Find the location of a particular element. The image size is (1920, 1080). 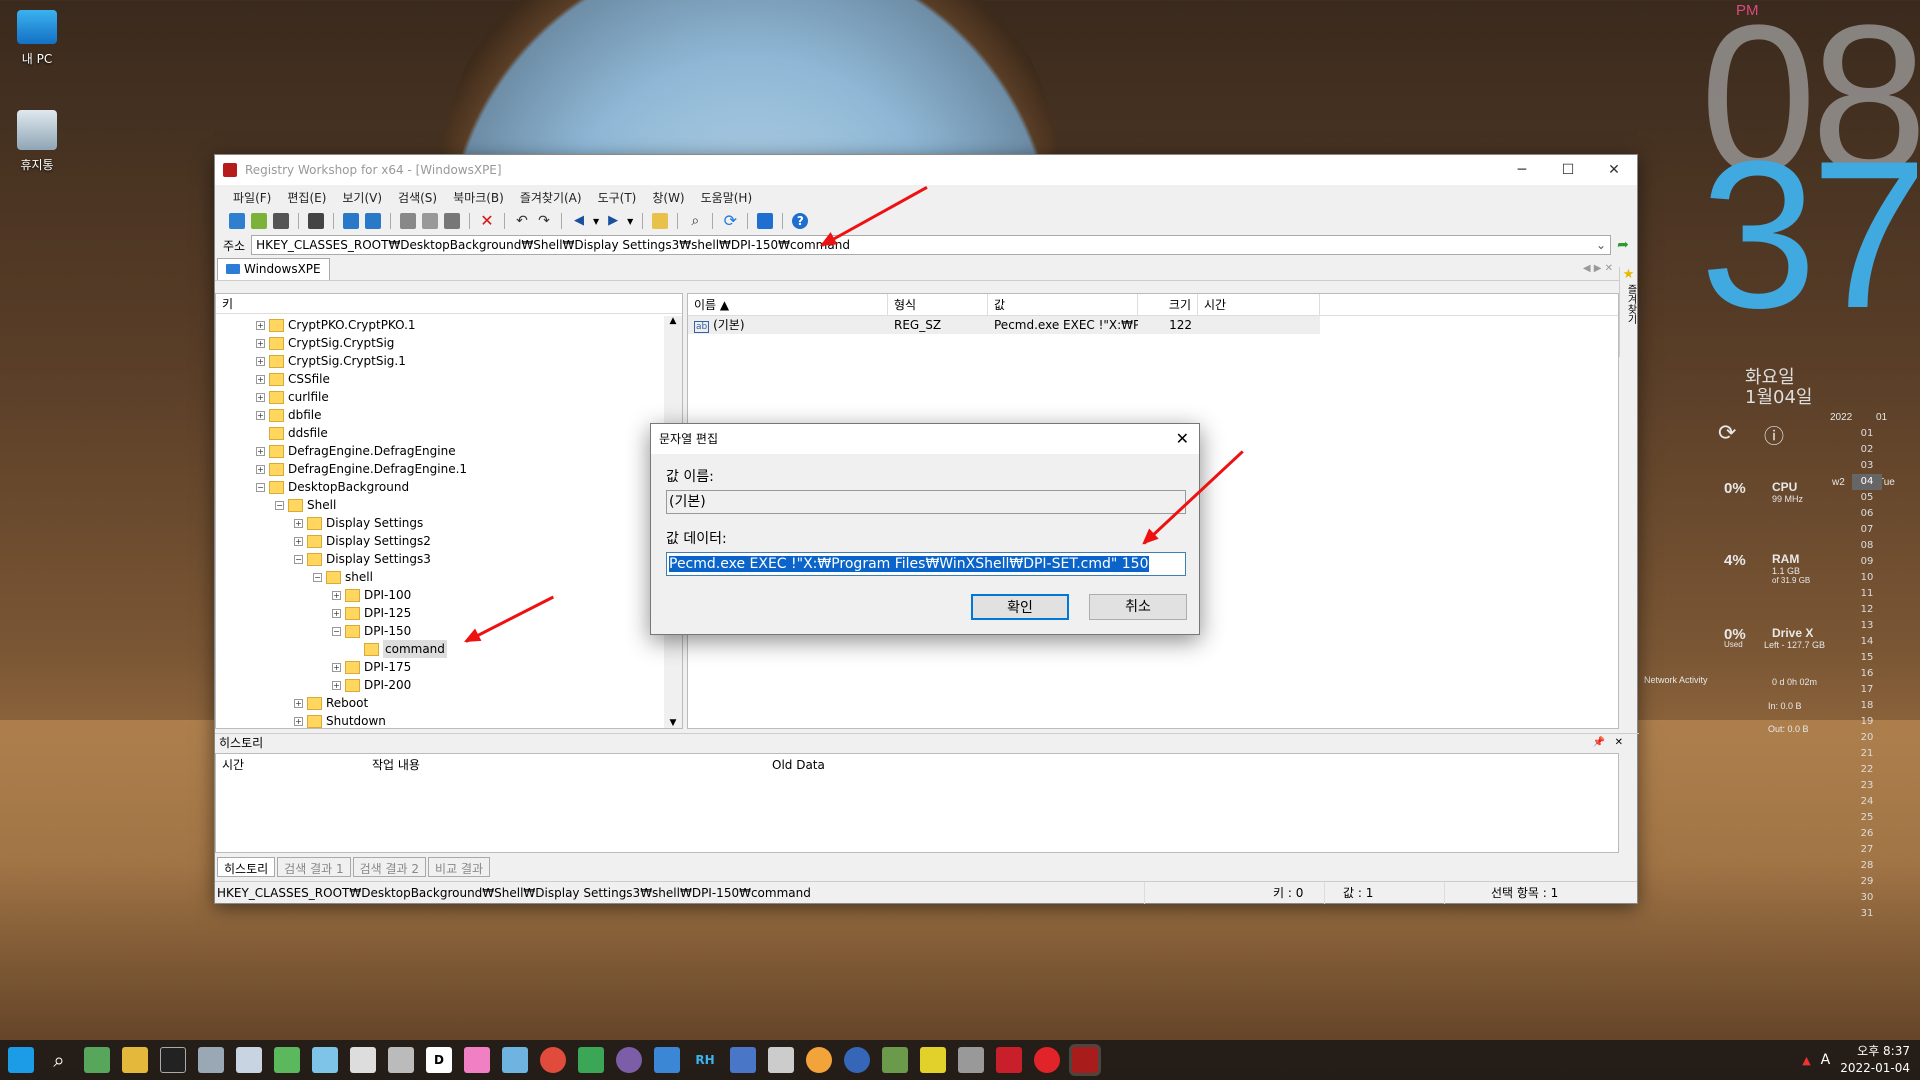

history-col-old-data: Old Data is located at coordinates (866, 765).